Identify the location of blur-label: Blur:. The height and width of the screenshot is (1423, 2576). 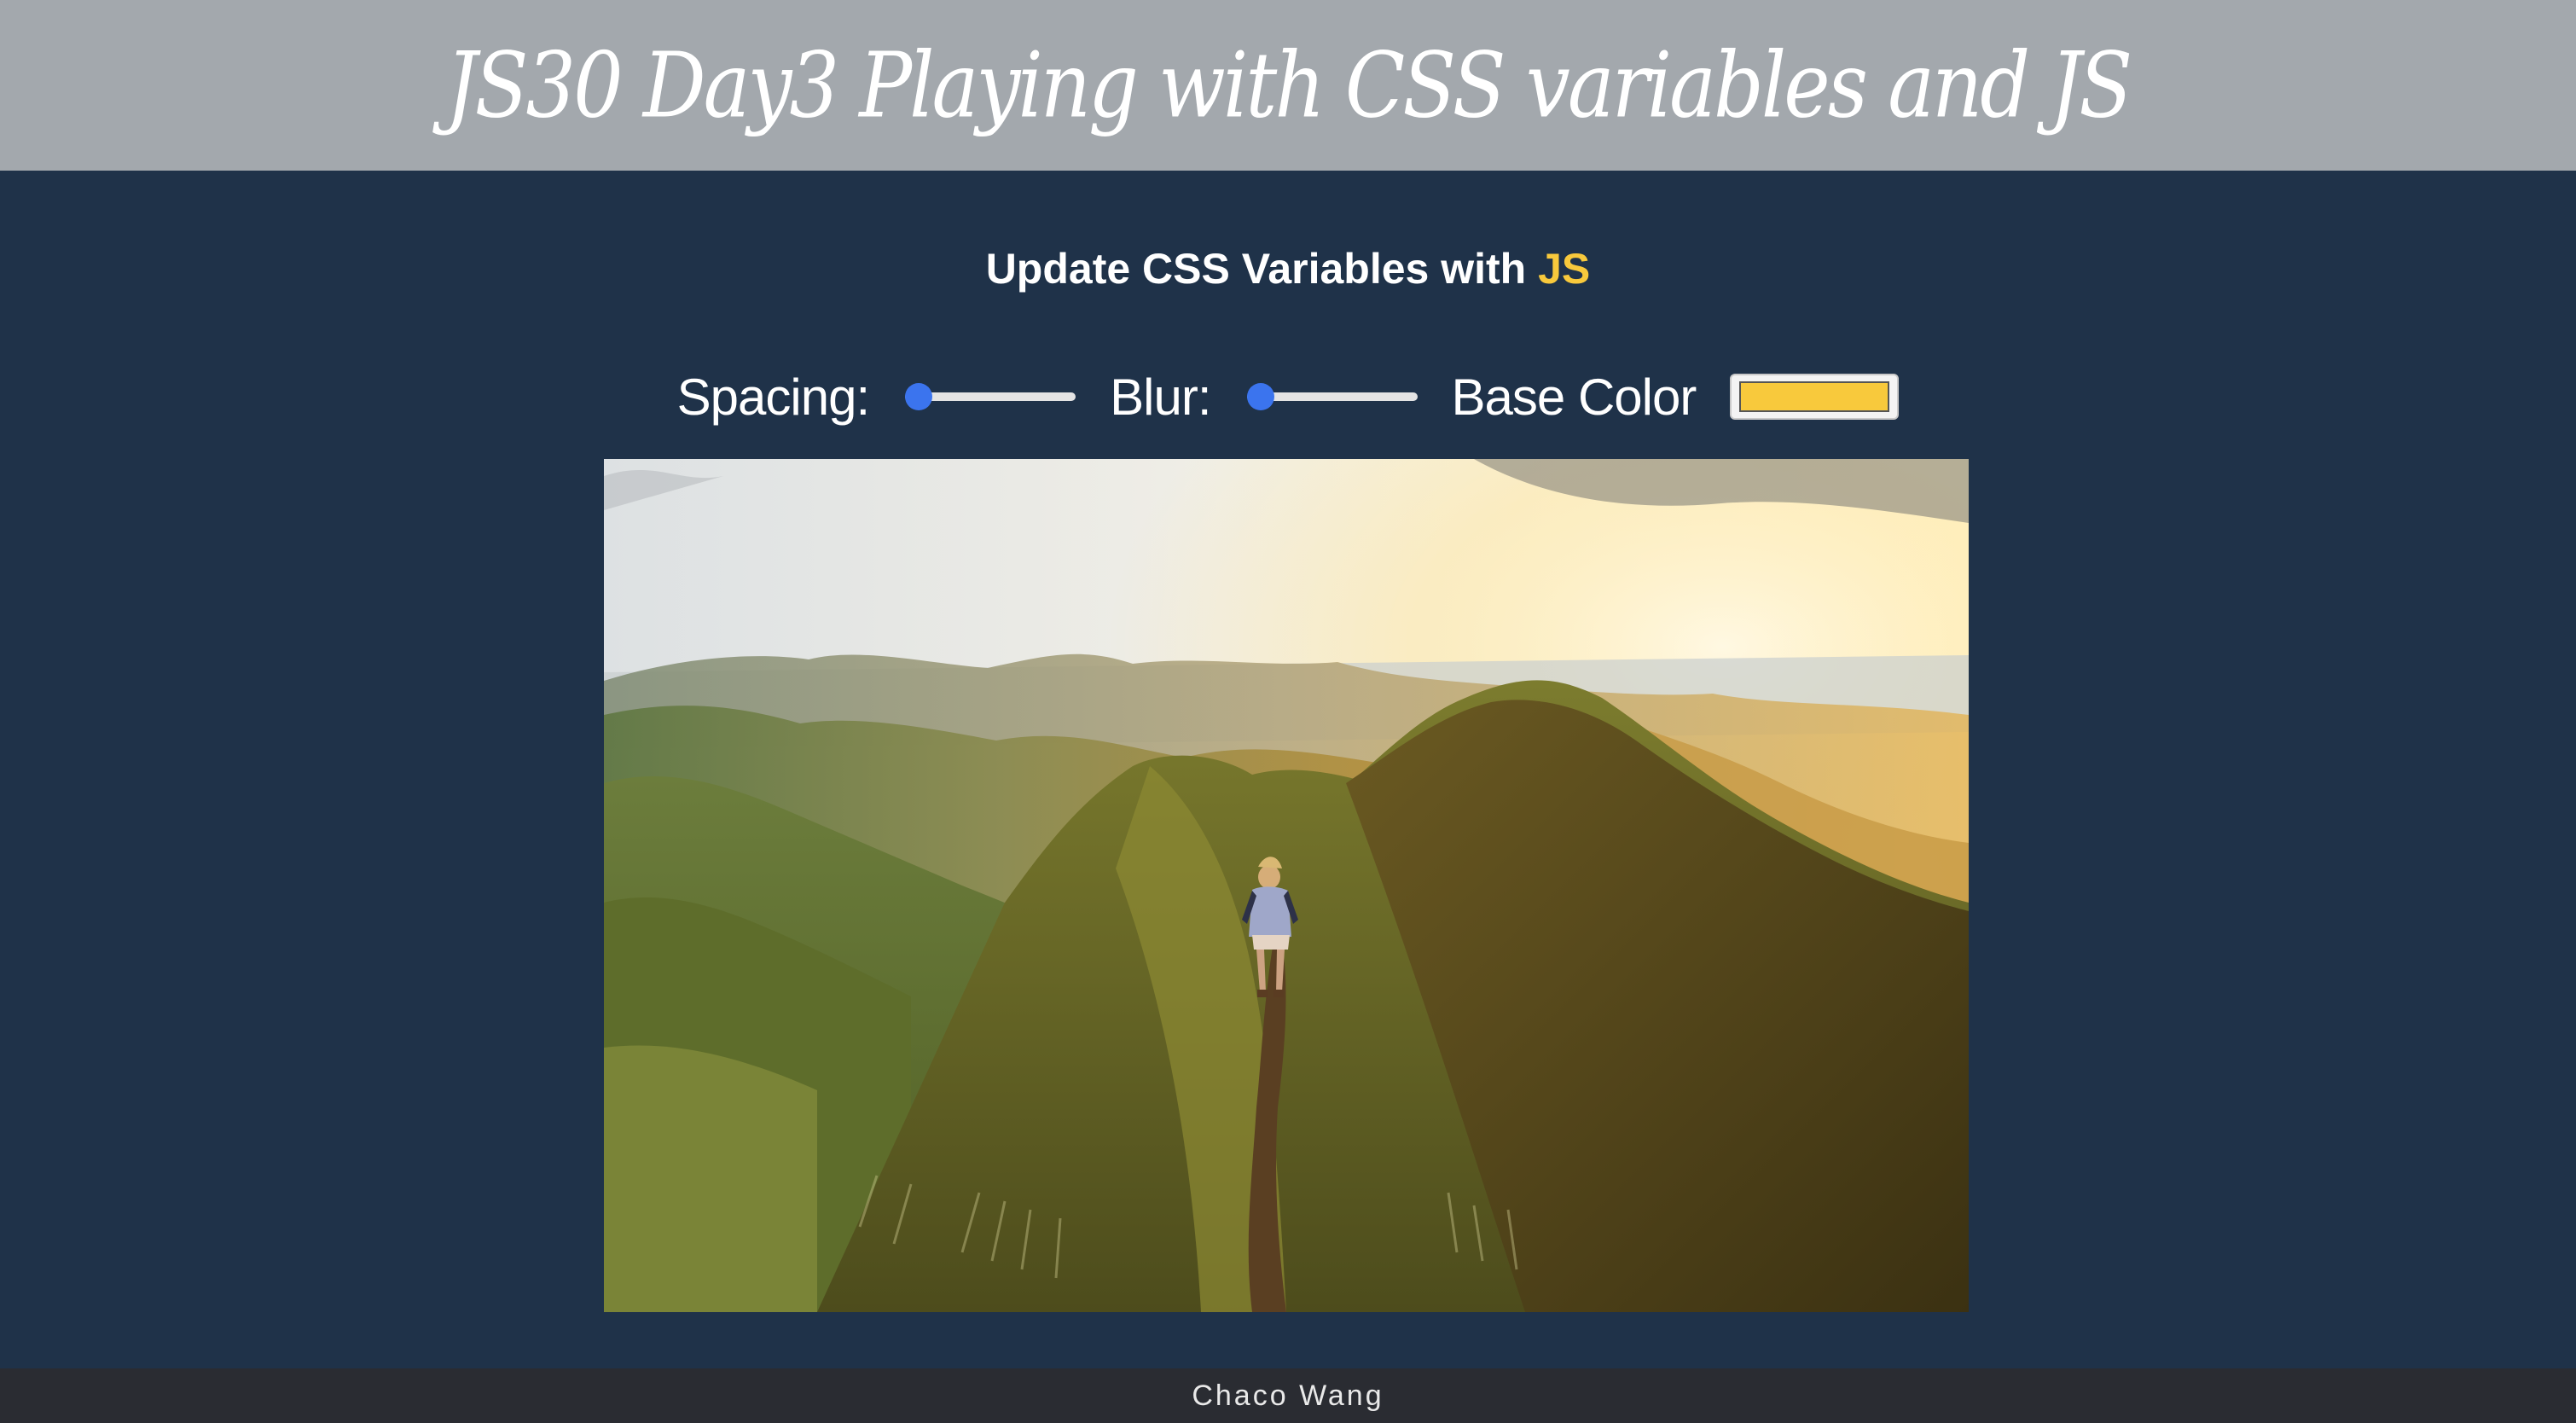
(1160, 397).